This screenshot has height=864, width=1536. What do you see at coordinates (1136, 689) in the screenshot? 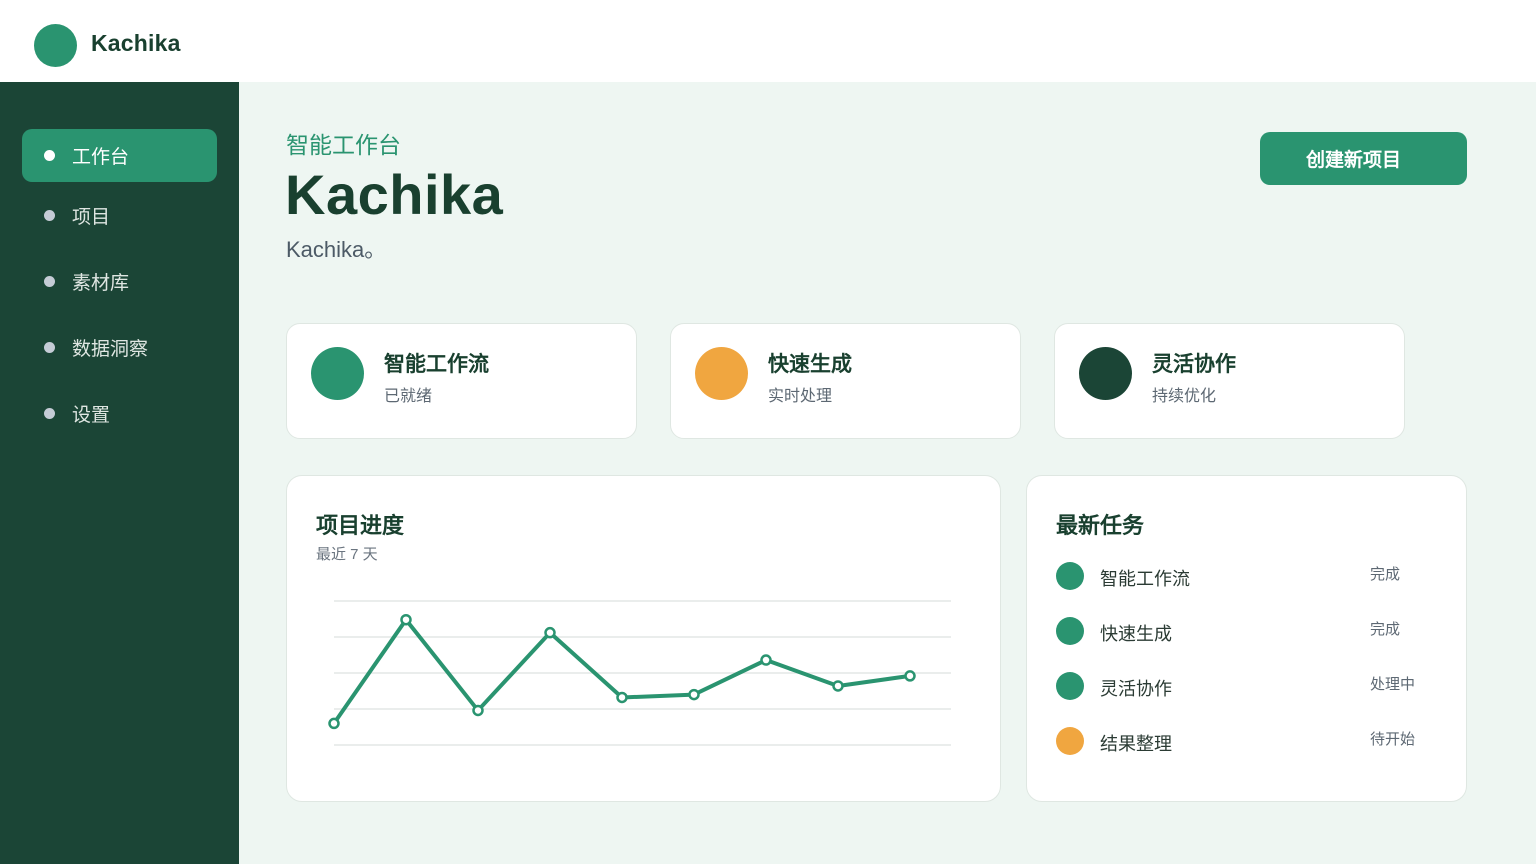
I see `task-name: 灵活协作` at bounding box center [1136, 689].